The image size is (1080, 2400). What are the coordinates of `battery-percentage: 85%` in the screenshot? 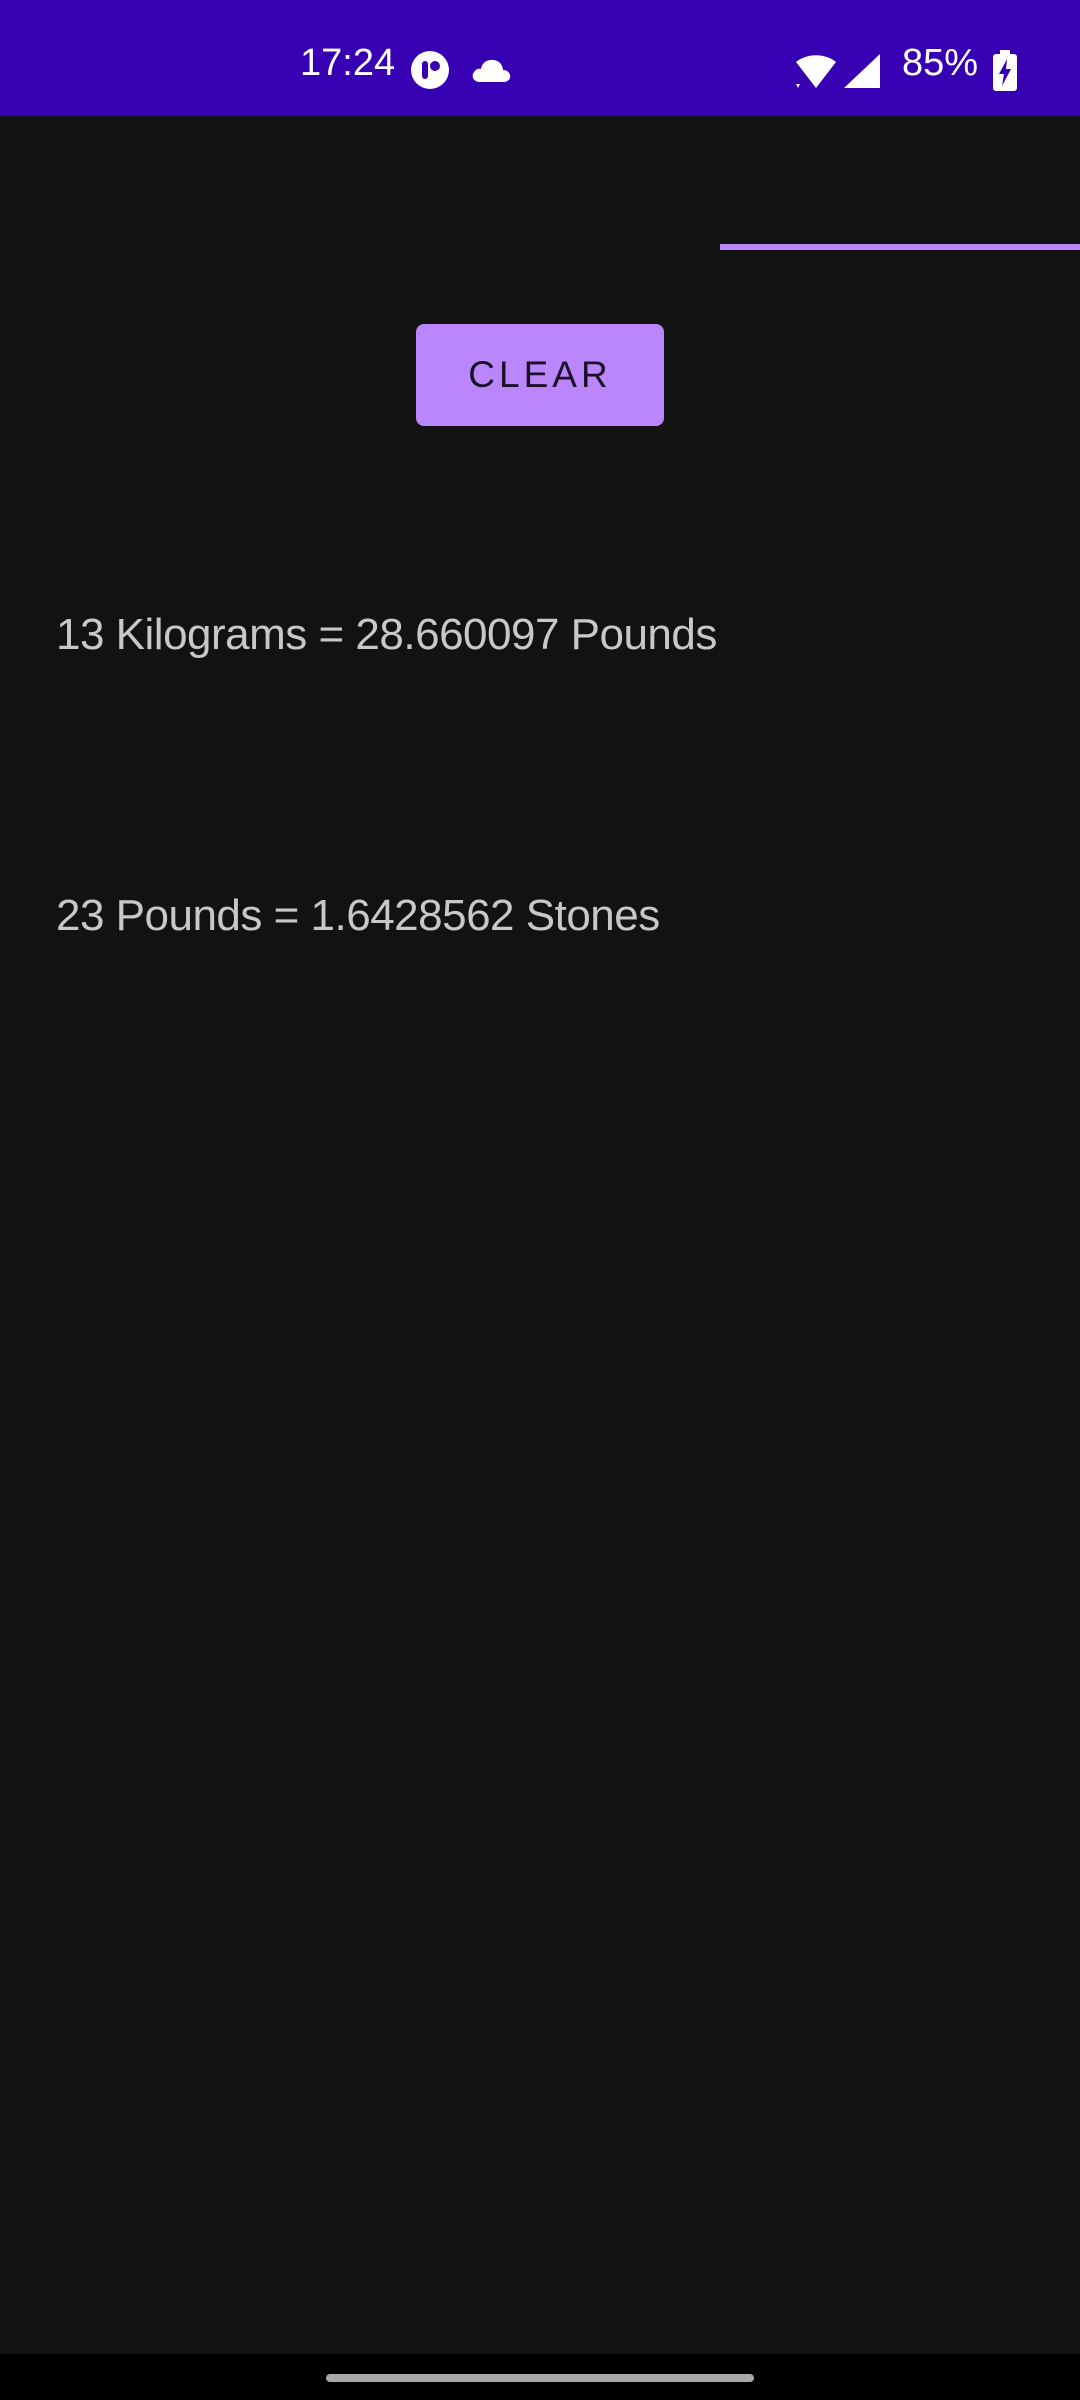 It's located at (940, 63).